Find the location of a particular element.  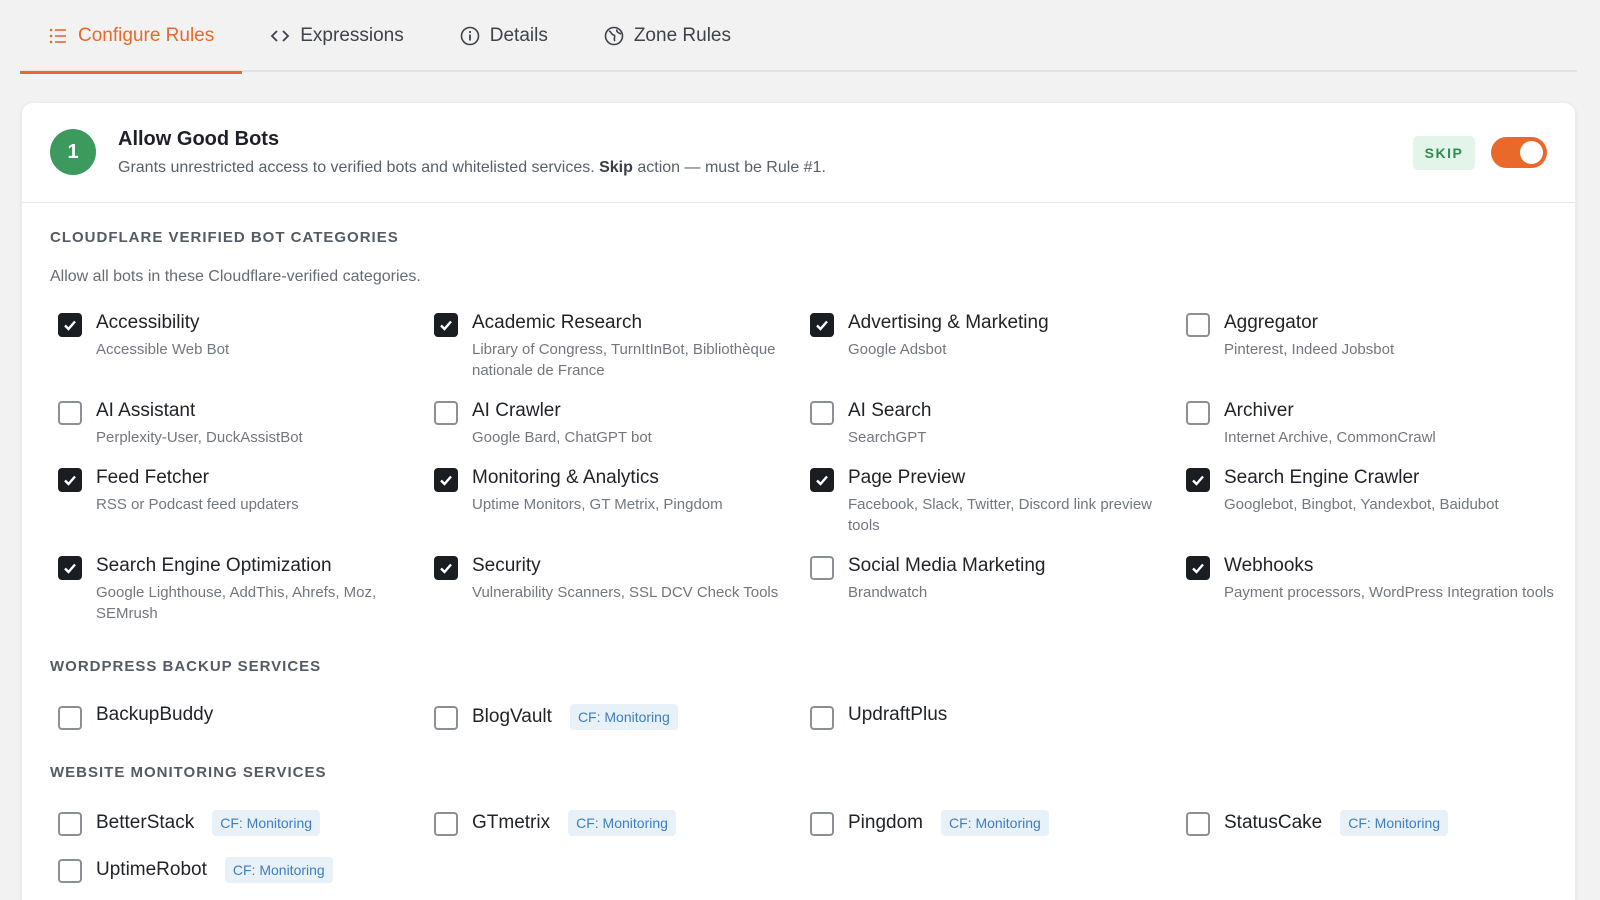

checkbox-label: GTmetrix CF: Monitoring is located at coordinates (574, 823).